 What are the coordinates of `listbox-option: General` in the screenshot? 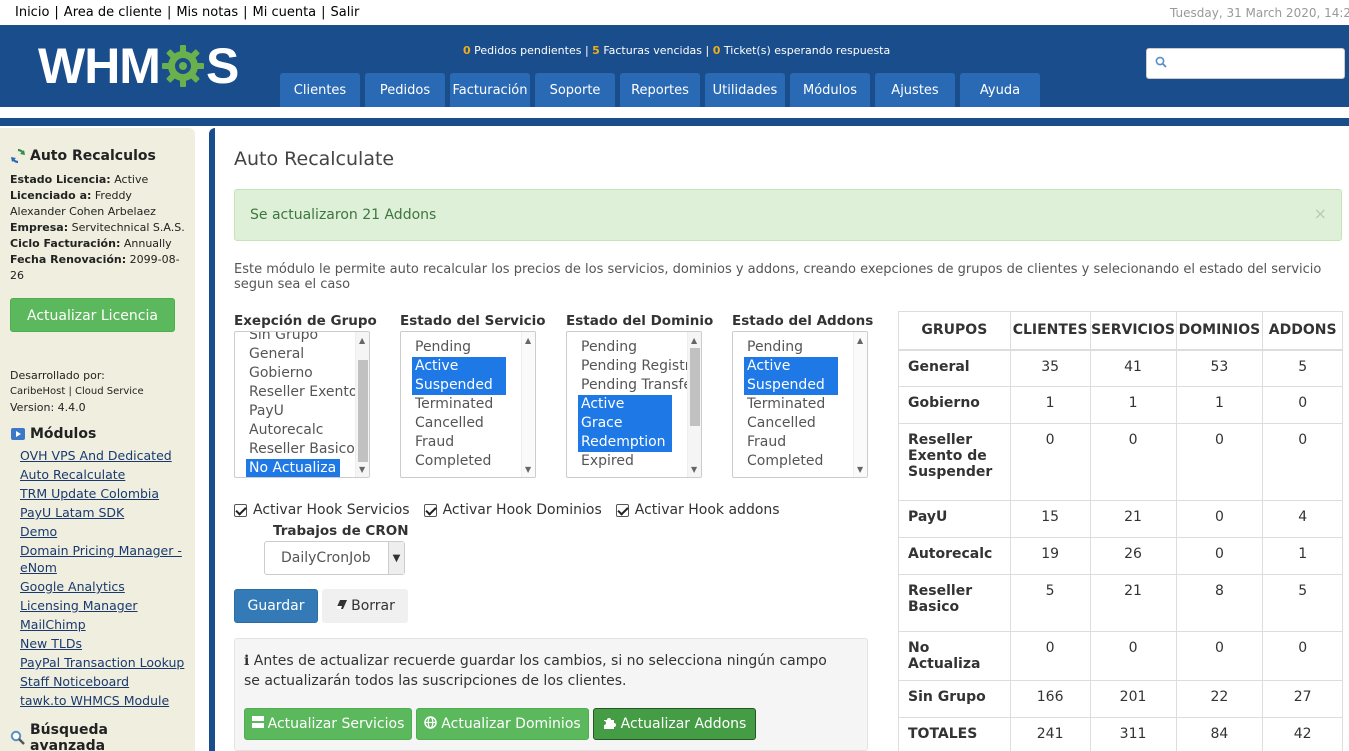 It's located at (295, 354).